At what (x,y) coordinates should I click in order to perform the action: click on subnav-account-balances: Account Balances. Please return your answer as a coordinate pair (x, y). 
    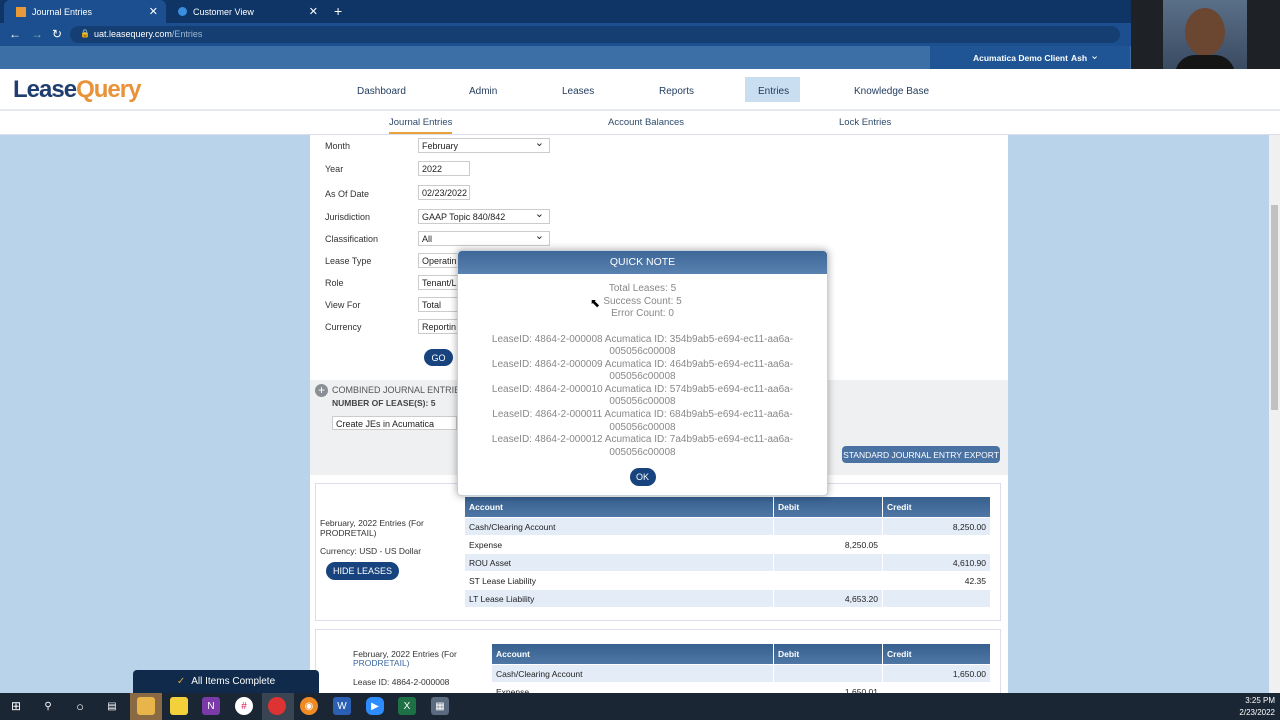
    Looking at the image, I should click on (646, 122).